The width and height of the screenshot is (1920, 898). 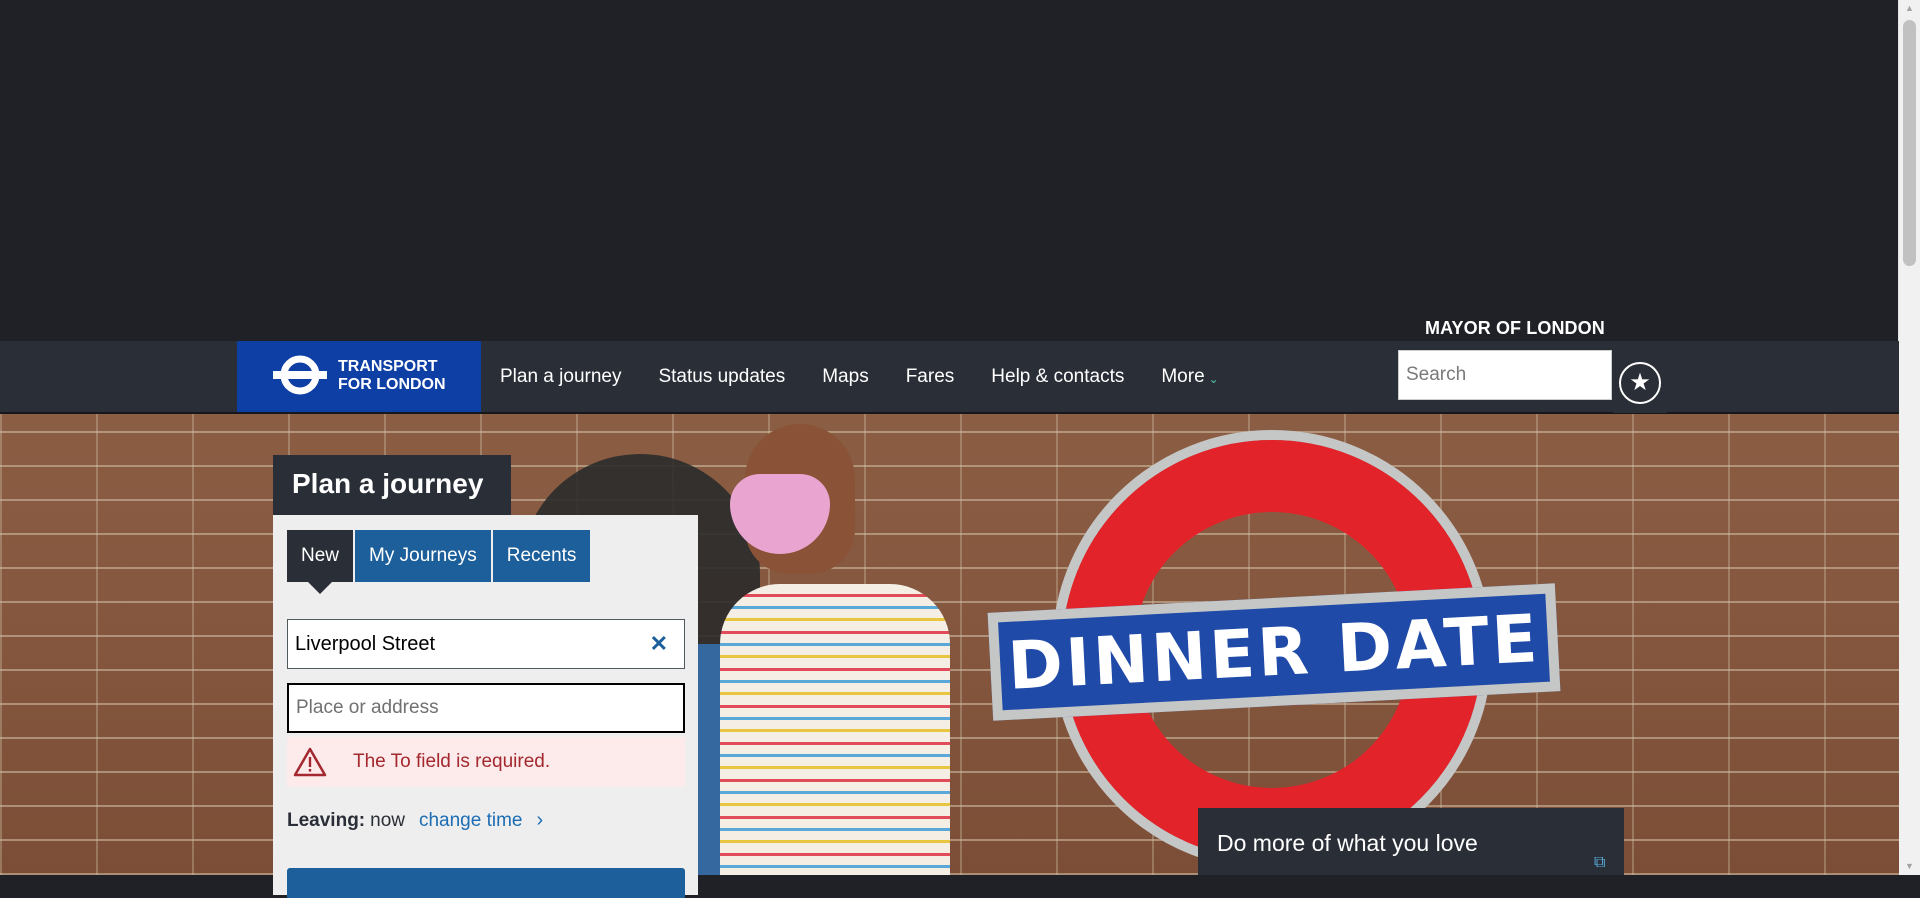 What do you see at coordinates (392, 485) in the screenshot?
I see `journey-planner-title: Plan a journey` at bounding box center [392, 485].